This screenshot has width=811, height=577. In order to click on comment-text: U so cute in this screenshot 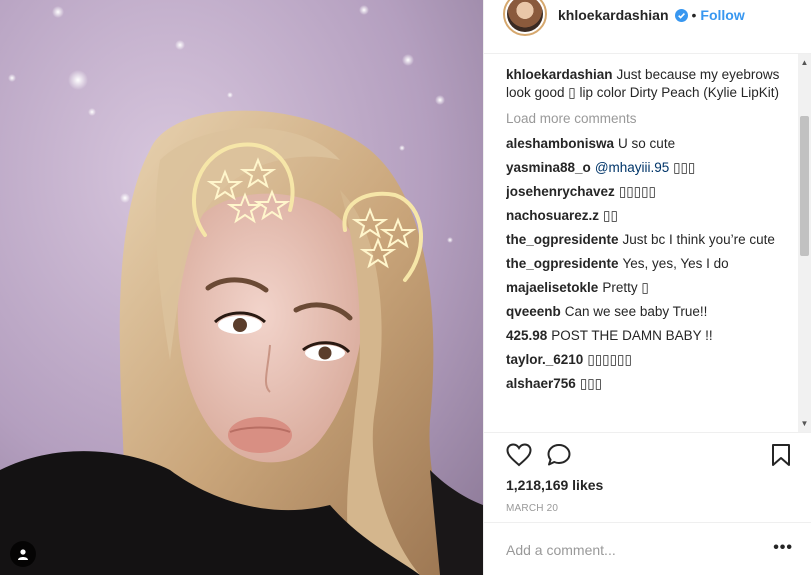, I will do `click(647, 143)`.